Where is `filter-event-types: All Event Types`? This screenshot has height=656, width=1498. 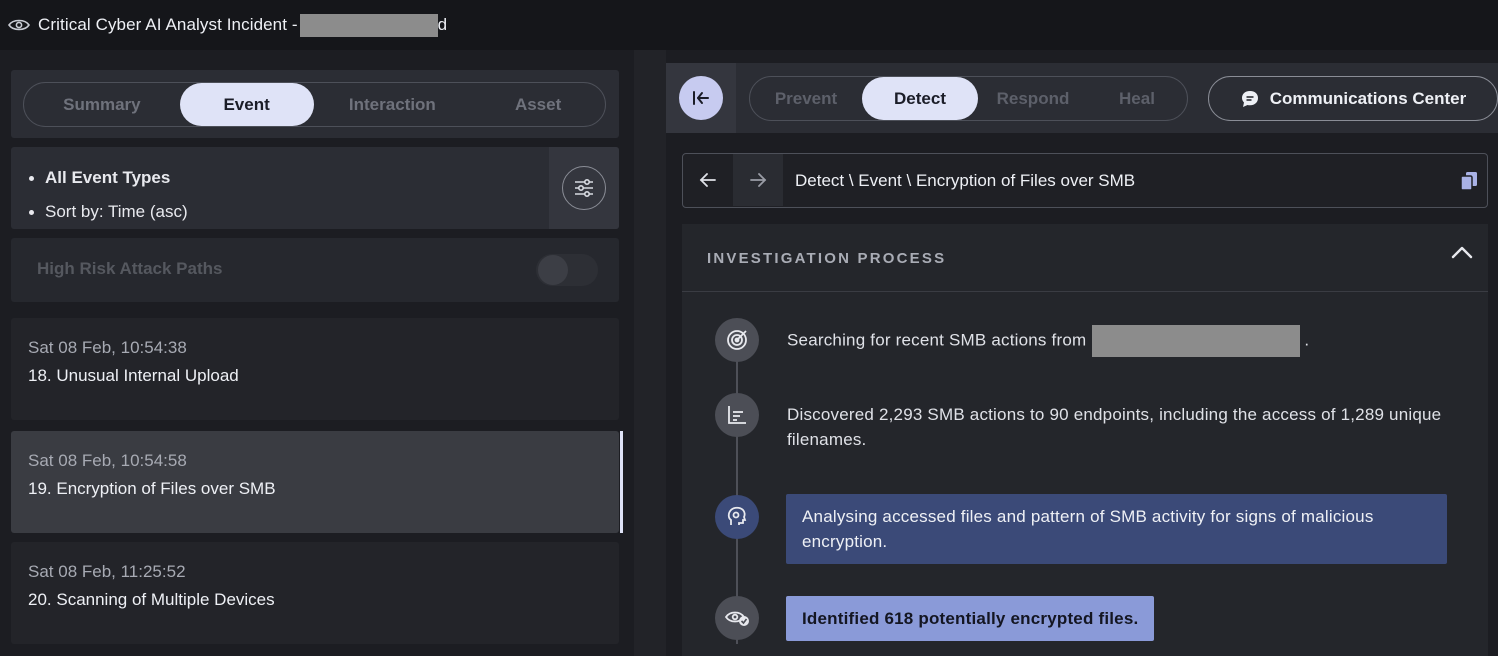
filter-event-types: All Event Types is located at coordinates (108, 178).